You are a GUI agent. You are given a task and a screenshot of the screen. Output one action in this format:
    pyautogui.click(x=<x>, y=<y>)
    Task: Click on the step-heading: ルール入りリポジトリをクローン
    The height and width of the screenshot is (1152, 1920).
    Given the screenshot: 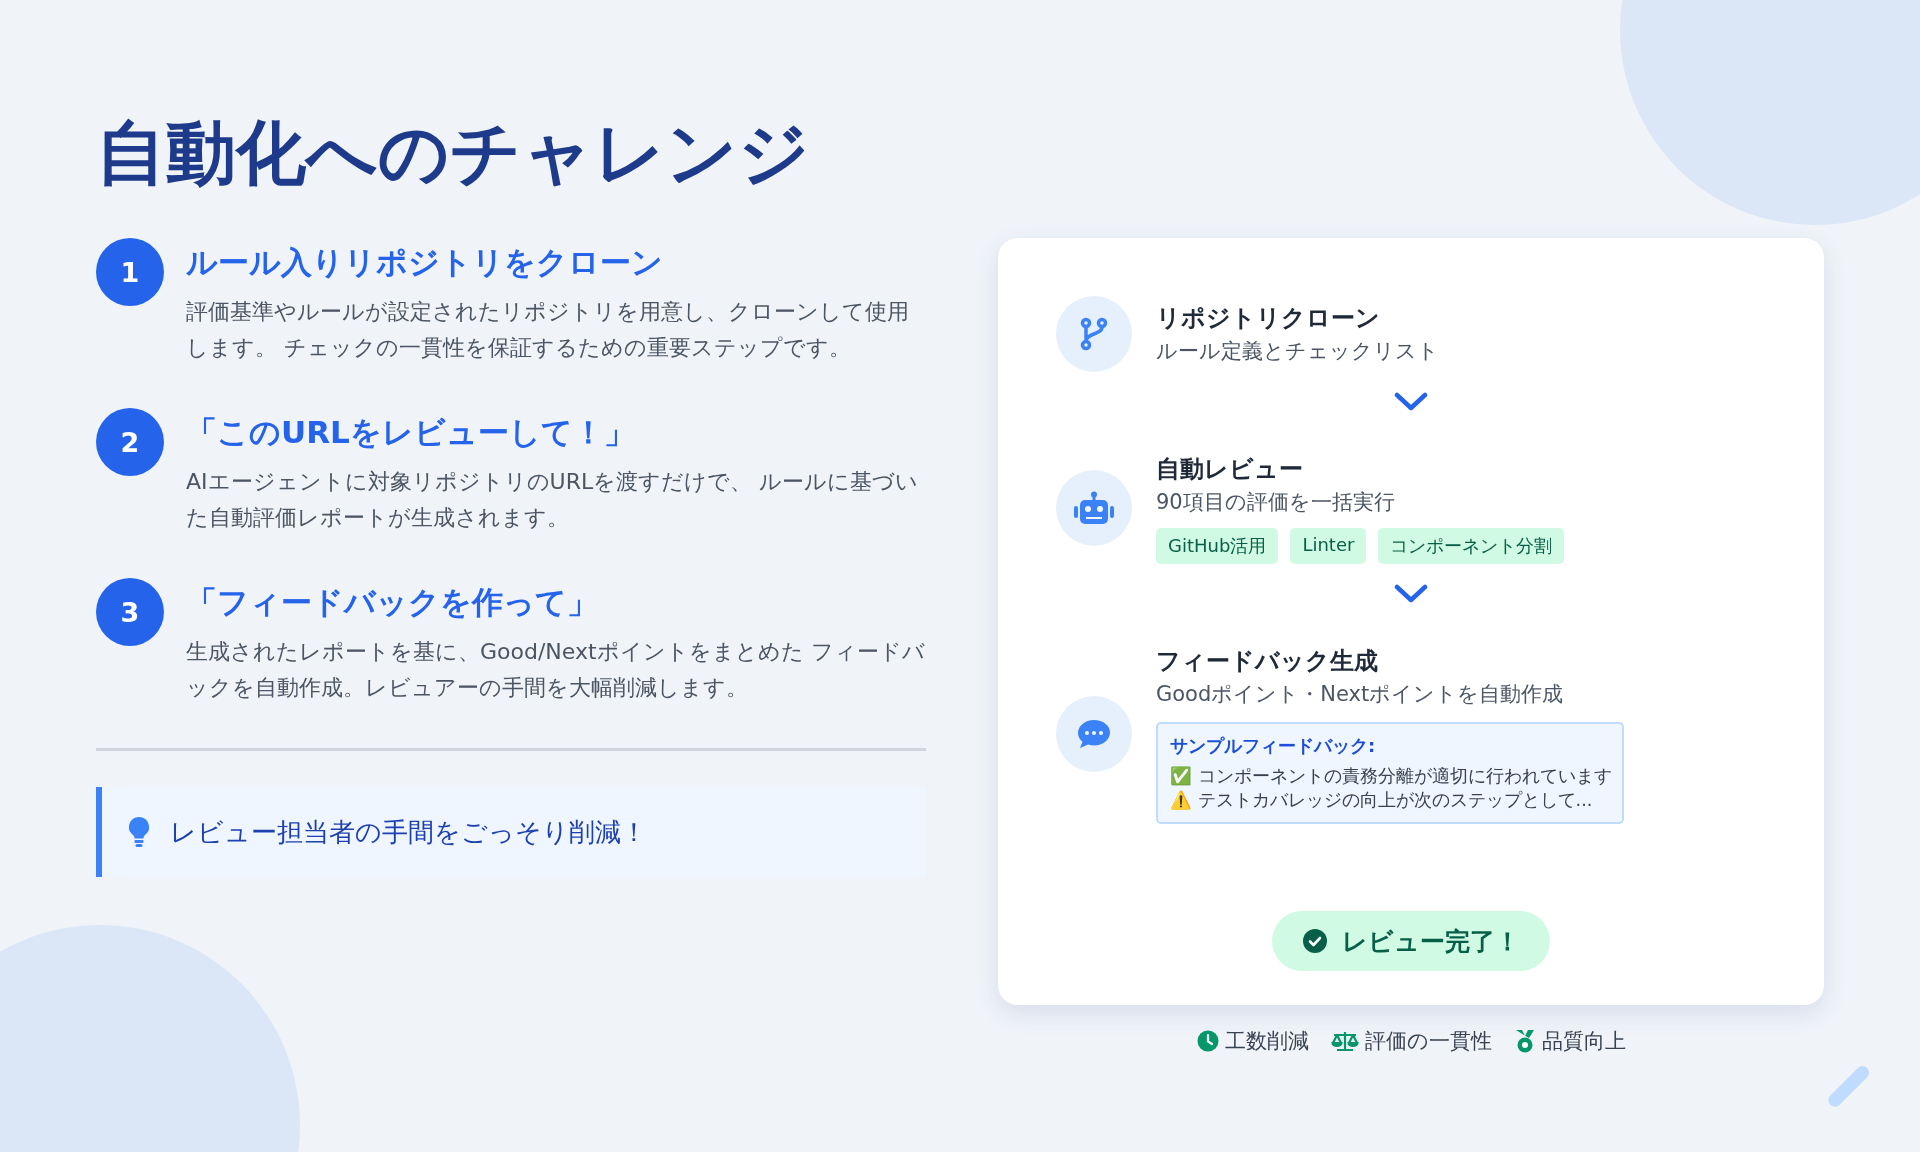 What is the action you would take?
    pyautogui.click(x=425, y=262)
    